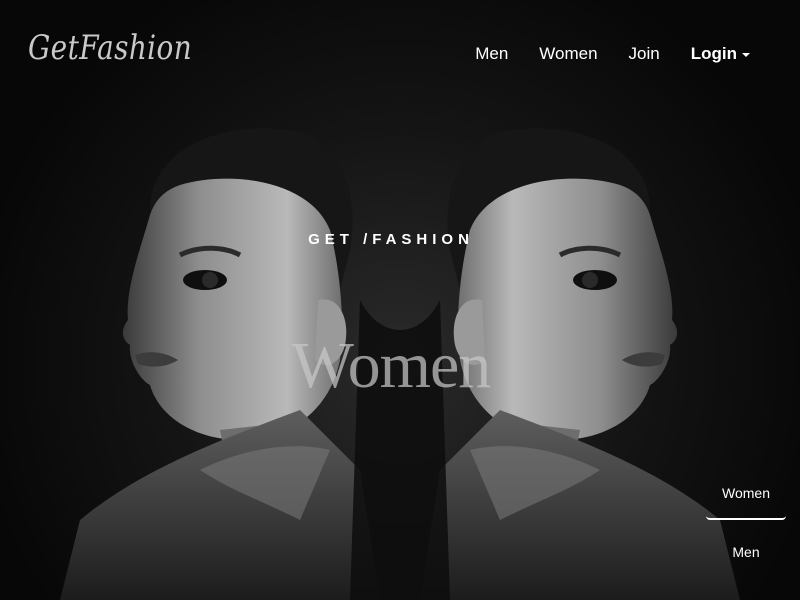 The height and width of the screenshot is (600, 800). I want to click on login-label: Login, so click(713, 53).